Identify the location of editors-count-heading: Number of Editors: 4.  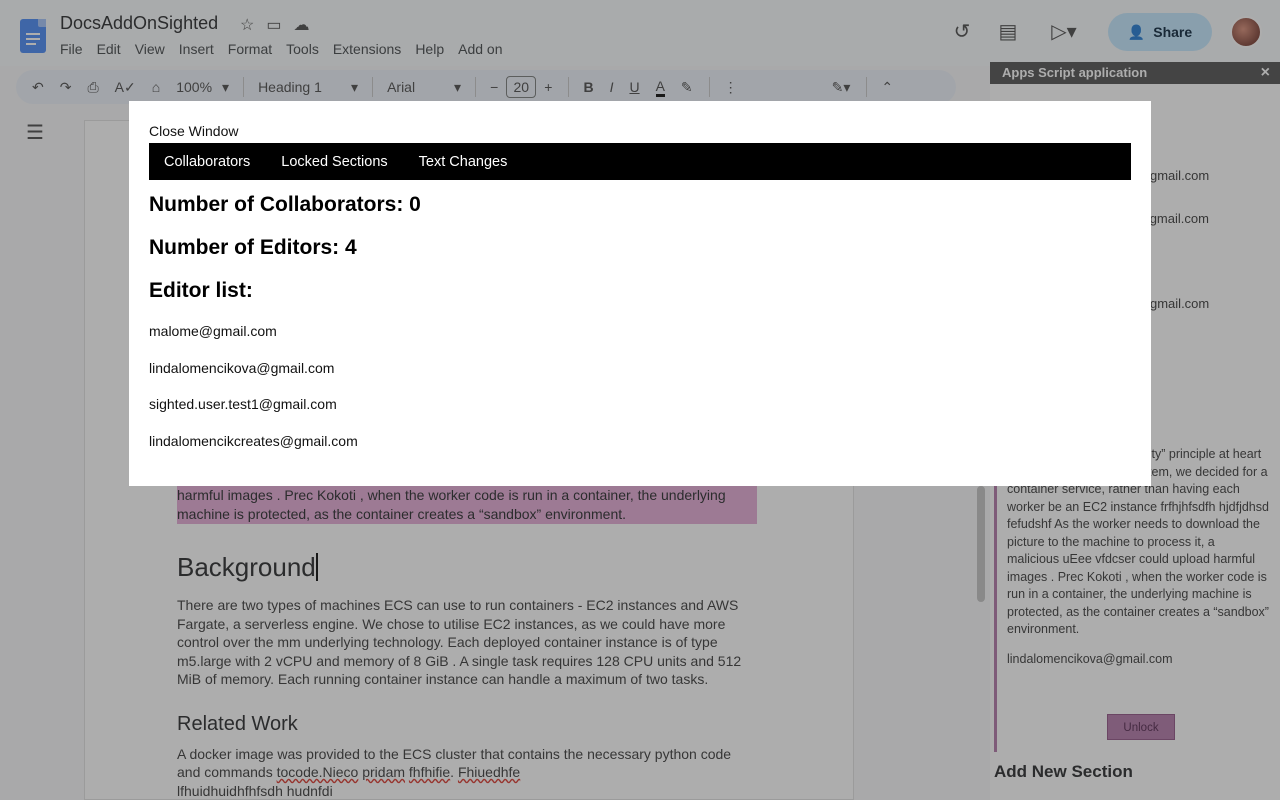
(253, 247).